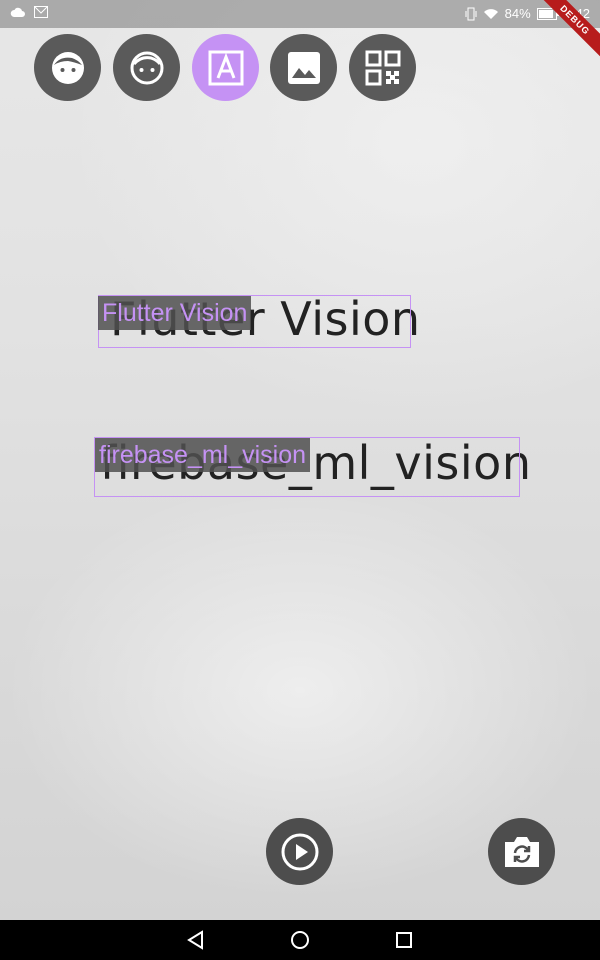  I want to click on recents-icon, so click(404, 940).